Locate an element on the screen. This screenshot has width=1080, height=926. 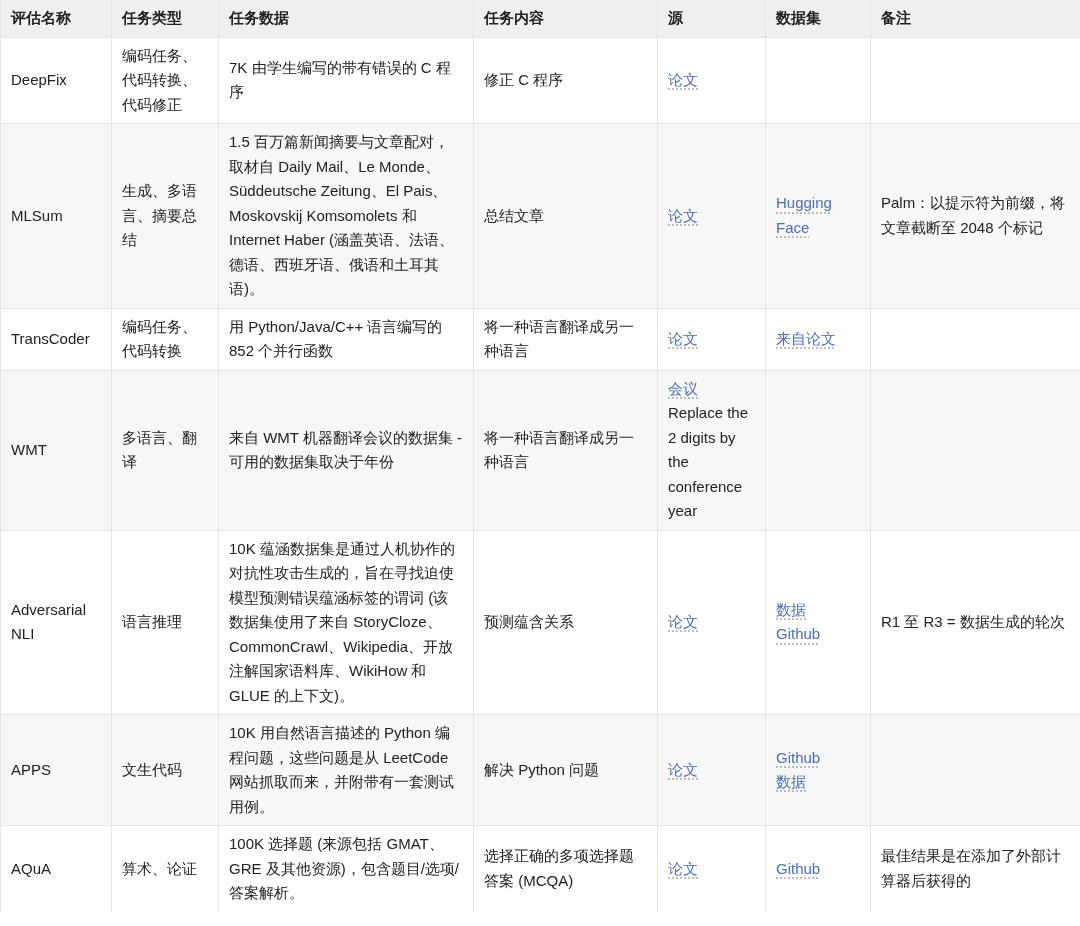
cell-text: 7K 由学生编写的带有错误的 C 程序 is located at coordinates (340, 79).